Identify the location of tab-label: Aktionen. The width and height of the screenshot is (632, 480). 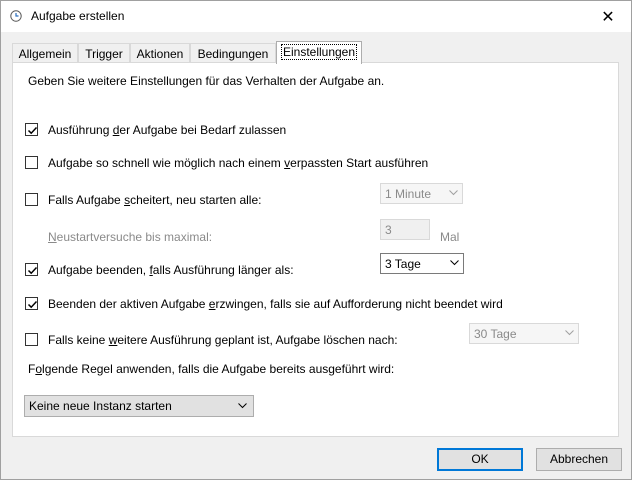
(160, 54).